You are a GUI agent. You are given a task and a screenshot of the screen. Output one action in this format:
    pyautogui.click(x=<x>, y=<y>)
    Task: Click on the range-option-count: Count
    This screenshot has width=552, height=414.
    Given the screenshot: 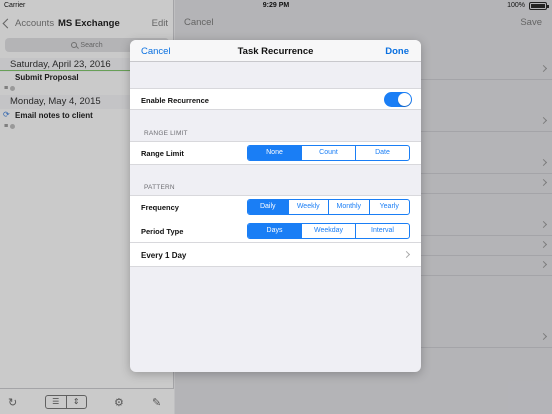 What is the action you would take?
    pyautogui.click(x=328, y=153)
    